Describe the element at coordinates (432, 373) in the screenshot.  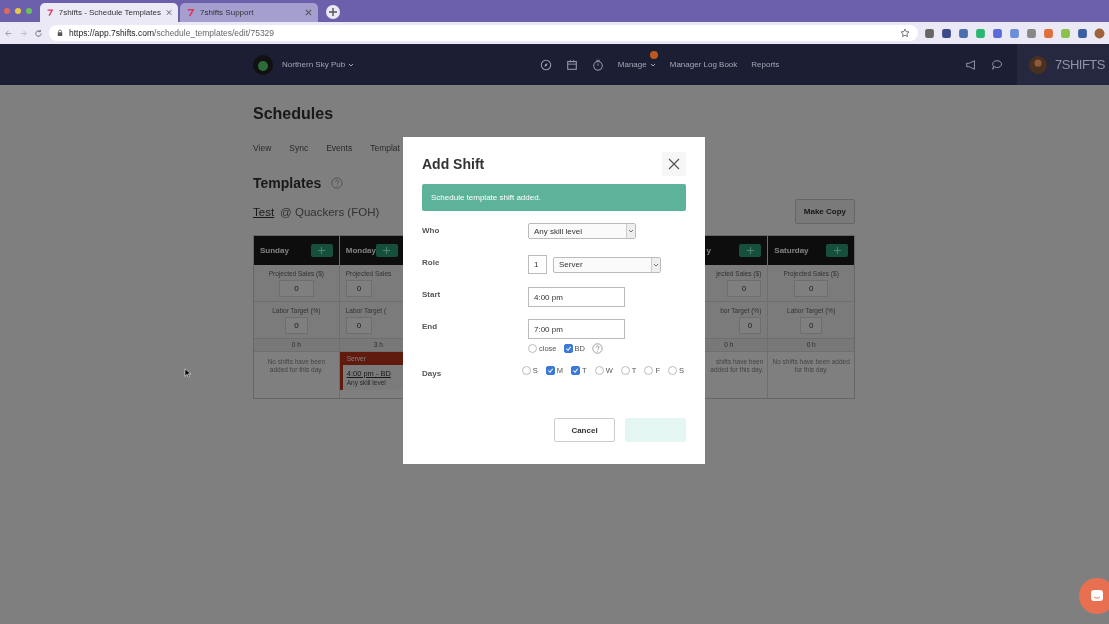
I see `field-label: Days` at that location.